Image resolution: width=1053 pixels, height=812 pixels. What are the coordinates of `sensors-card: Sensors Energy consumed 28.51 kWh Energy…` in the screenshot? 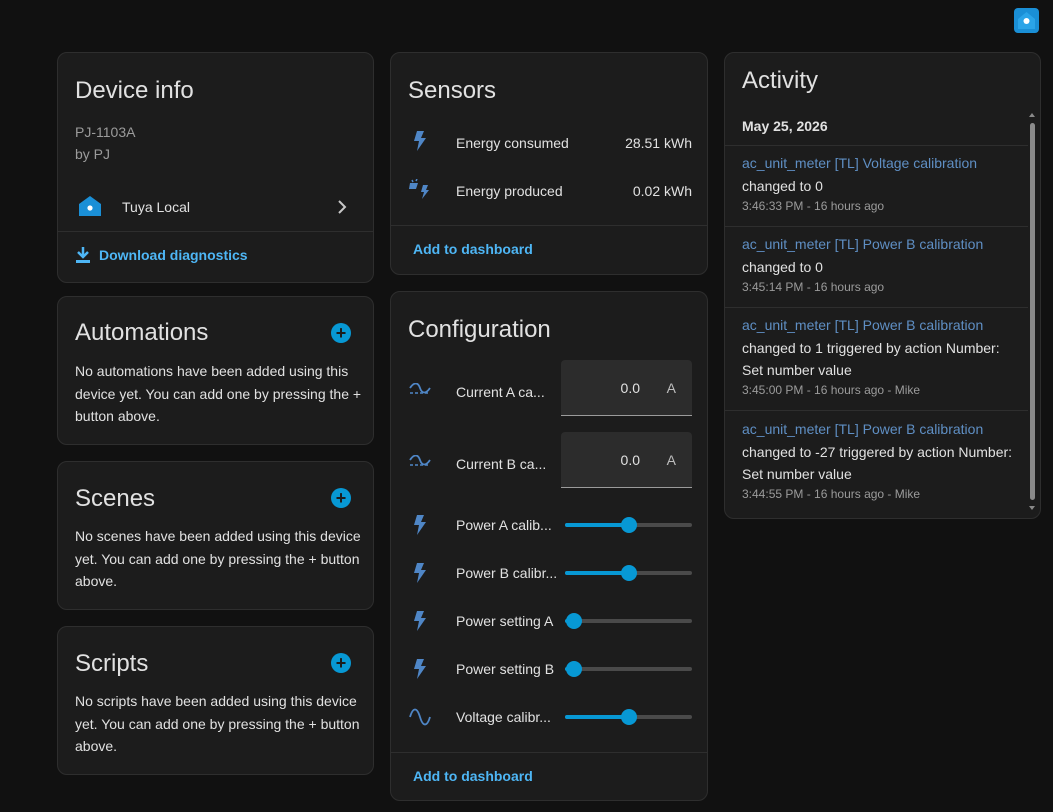 It's located at (549, 163).